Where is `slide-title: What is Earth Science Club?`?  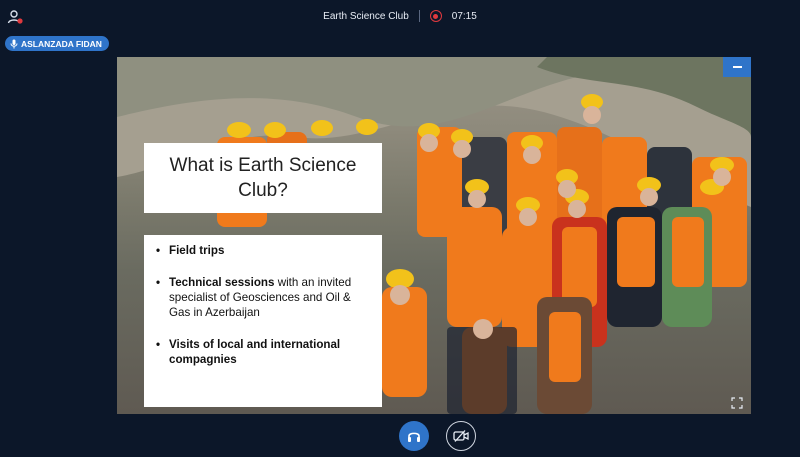
slide-title: What is Earth Science Club? is located at coordinates (263, 178).